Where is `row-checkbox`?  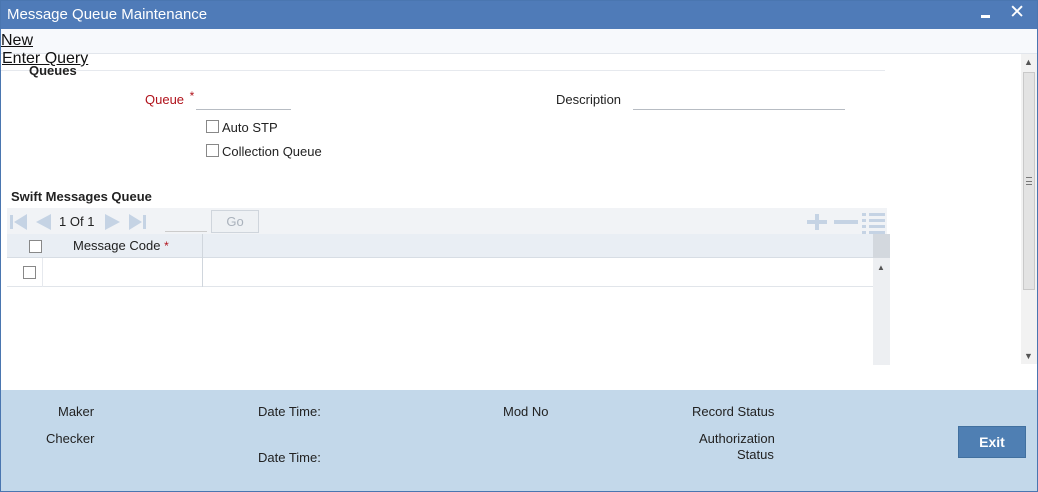 row-checkbox is located at coordinates (29, 272).